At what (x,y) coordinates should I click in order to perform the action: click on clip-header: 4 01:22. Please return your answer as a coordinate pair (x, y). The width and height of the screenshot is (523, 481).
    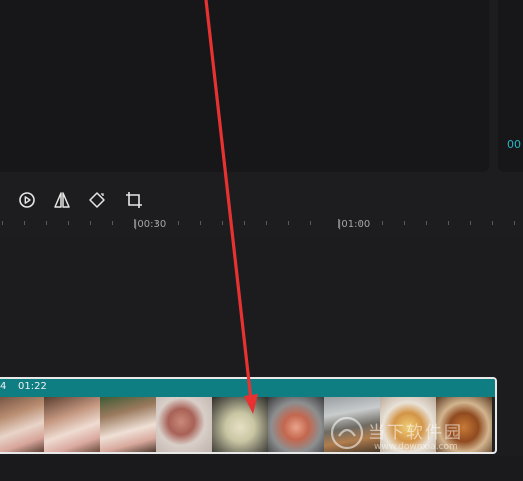
    Looking at the image, I should click on (247, 388).